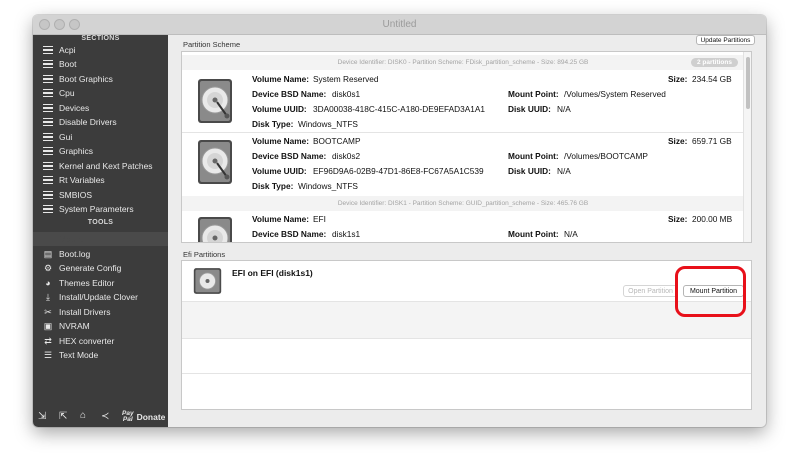 This screenshot has width=800, height=476. Describe the element at coordinates (346, 234) in the screenshot. I see `bsd-name-value: disk1s1` at that location.